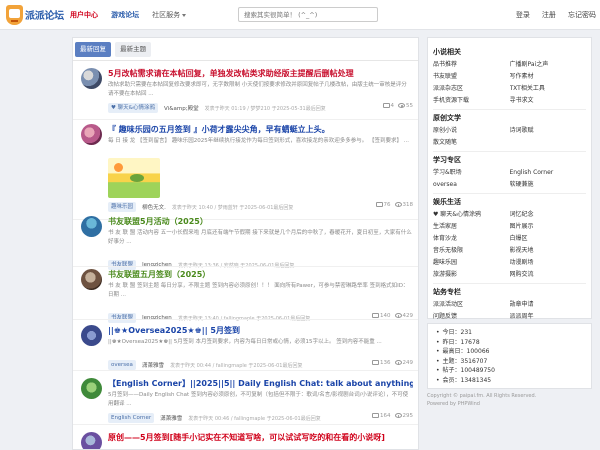  Describe the element at coordinates (181, 109) in the screenshot. I see `post-author: Vi&amp;殿堂` at that location.